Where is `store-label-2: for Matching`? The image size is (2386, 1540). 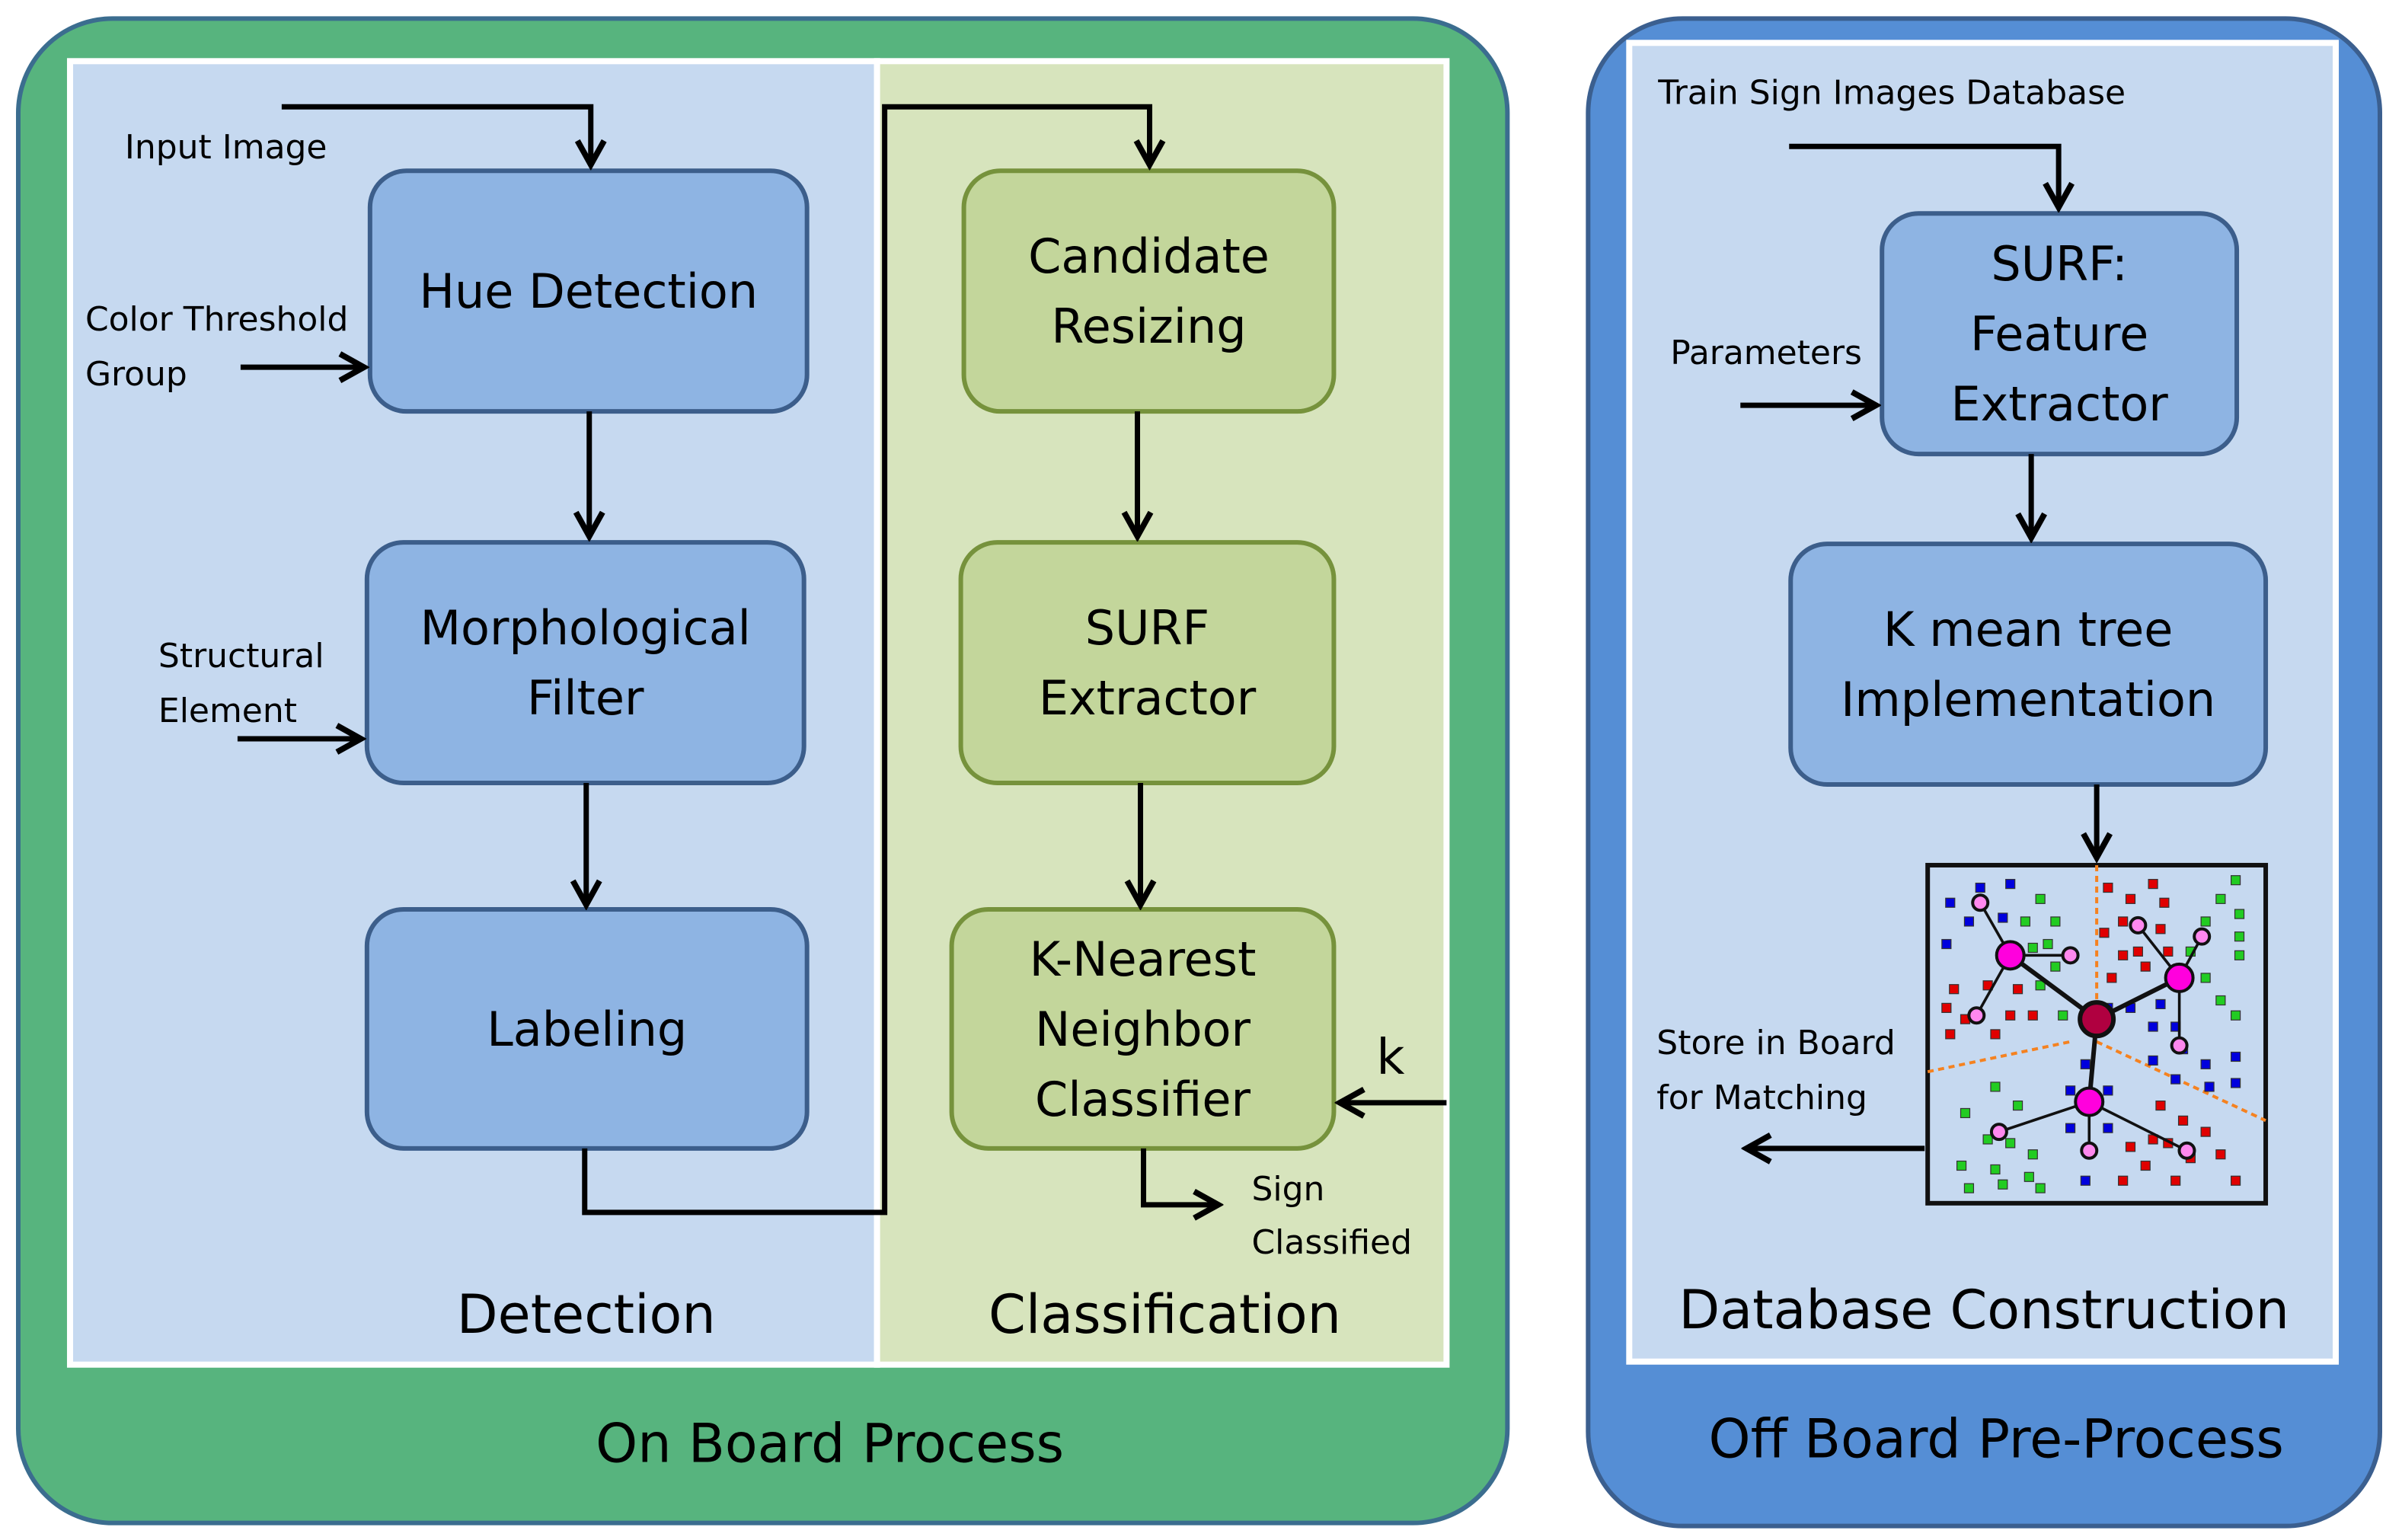
store-label-2: for Matching is located at coordinates (1761, 1097).